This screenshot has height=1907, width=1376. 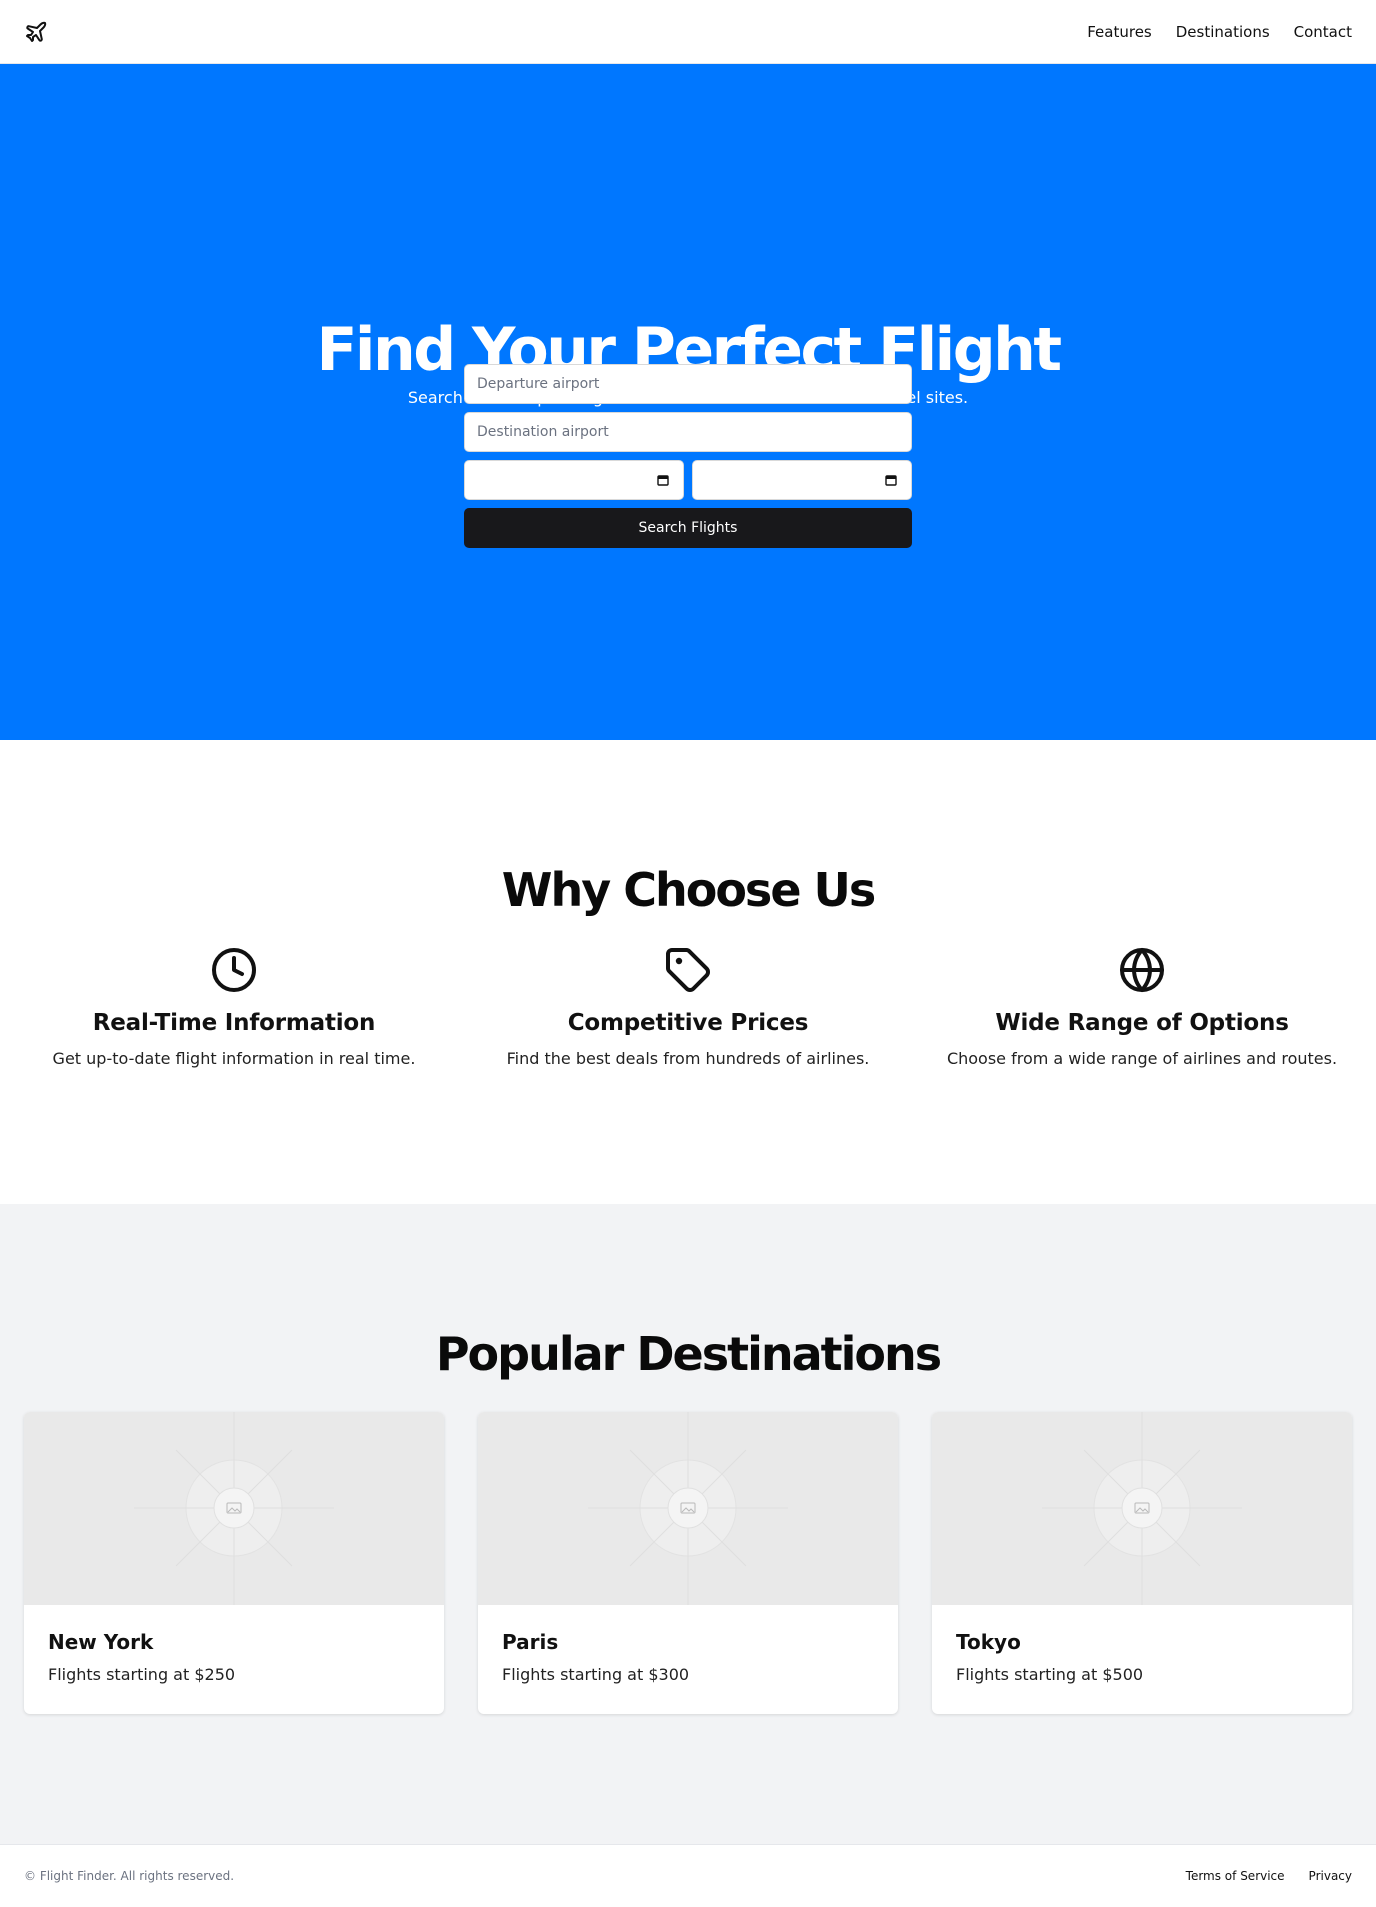 What do you see at coordinates (1223, 32) in the screenshot?
I see `nav-link-destinations: Destinations` at bounding box center [1223, 32].